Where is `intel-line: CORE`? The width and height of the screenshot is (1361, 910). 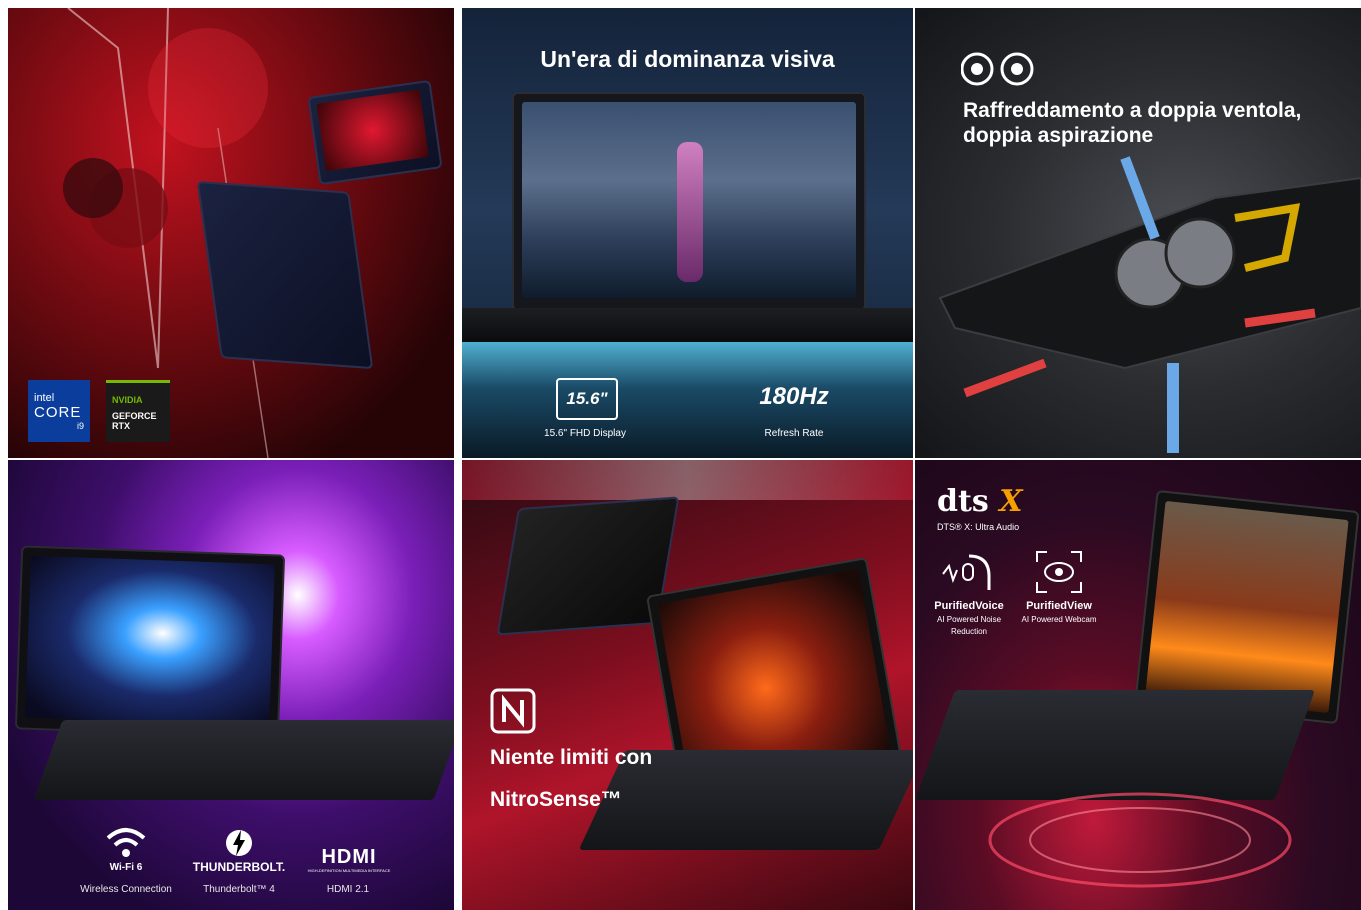
intel-line: CORE is located at coordinates (58, 412).